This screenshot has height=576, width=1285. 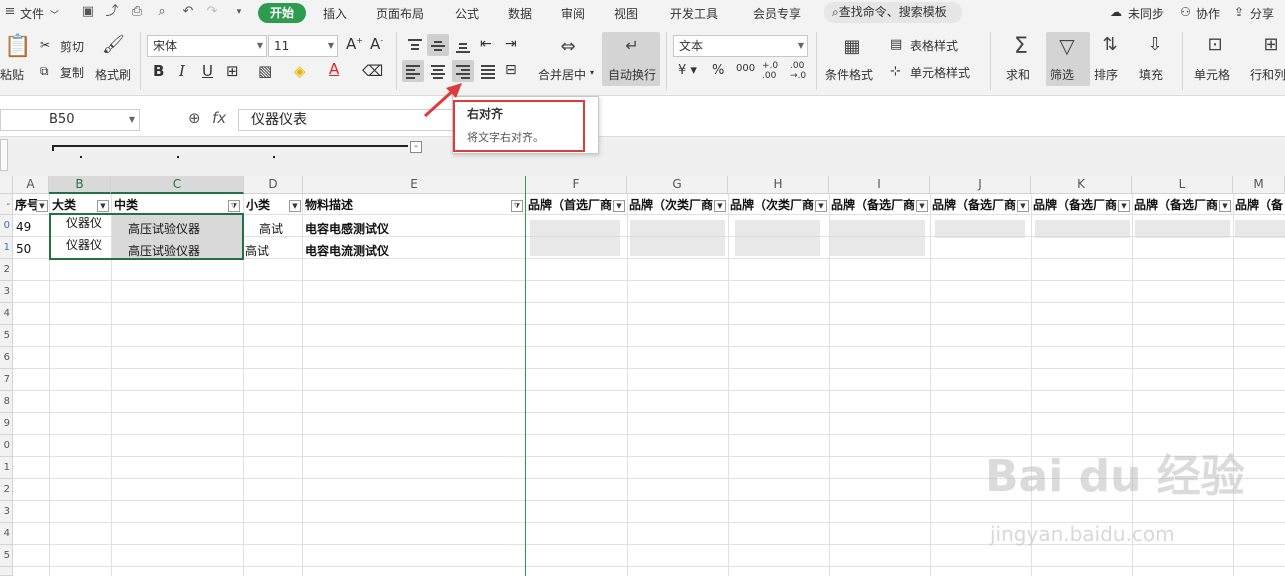 What do you see at coordinates (1146, 13) in the screenshot?
I see `sync-status: 未同步` at bounding box center [1146, 13].